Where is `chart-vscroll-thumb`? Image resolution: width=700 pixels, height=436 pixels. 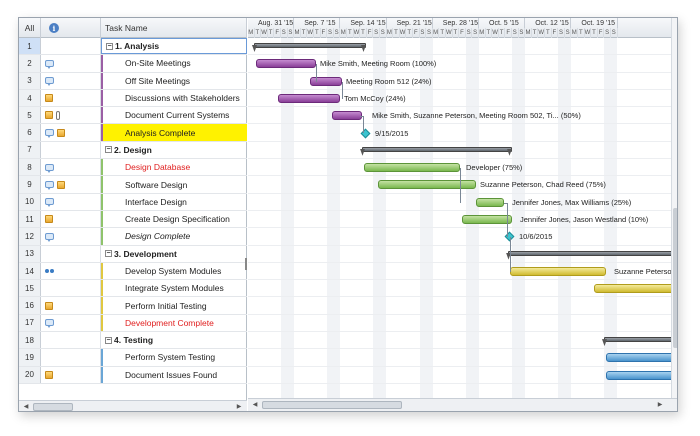
chart-vscroll-thumb is located at coordinates (675, 278).